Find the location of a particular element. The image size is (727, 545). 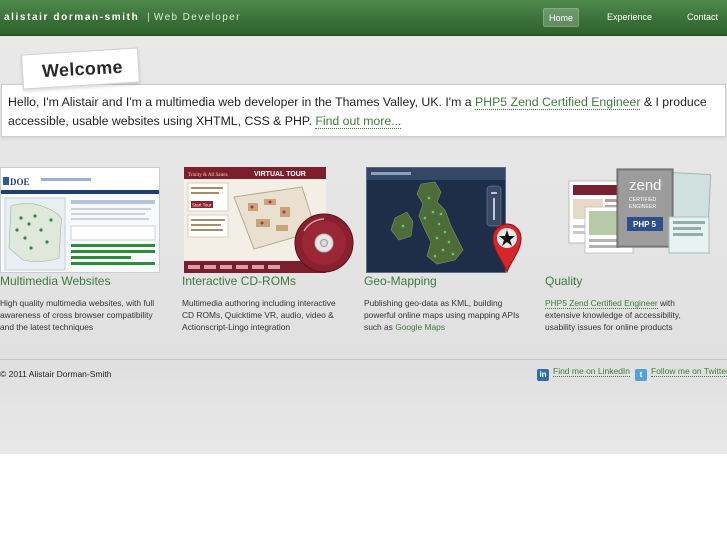

site-brand: alistair dorman-smith | Web Developer is located at coordinates (122, 17).